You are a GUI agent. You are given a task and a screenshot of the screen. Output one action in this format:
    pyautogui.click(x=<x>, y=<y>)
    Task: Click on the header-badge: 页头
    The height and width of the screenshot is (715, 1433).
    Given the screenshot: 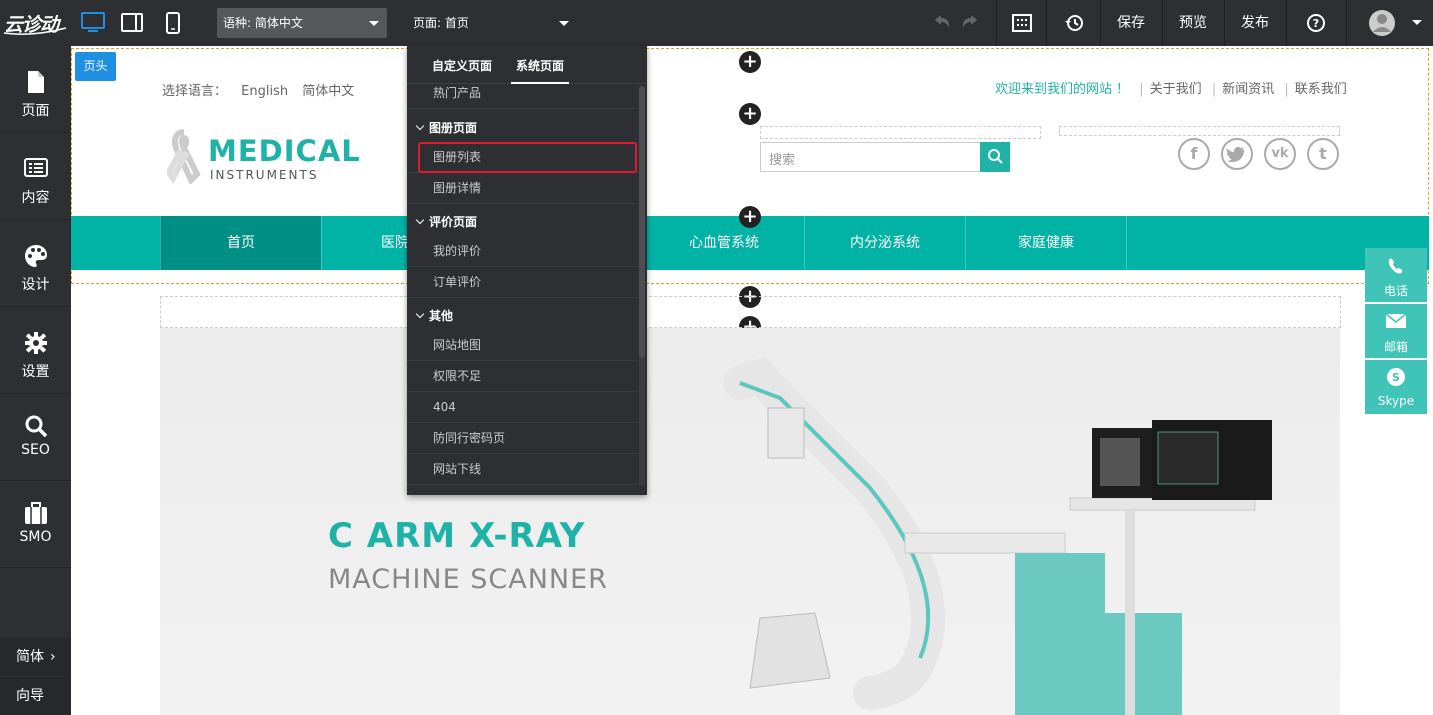 What is the action you would take?
    pyautogui.click(x=95, y=66)
    